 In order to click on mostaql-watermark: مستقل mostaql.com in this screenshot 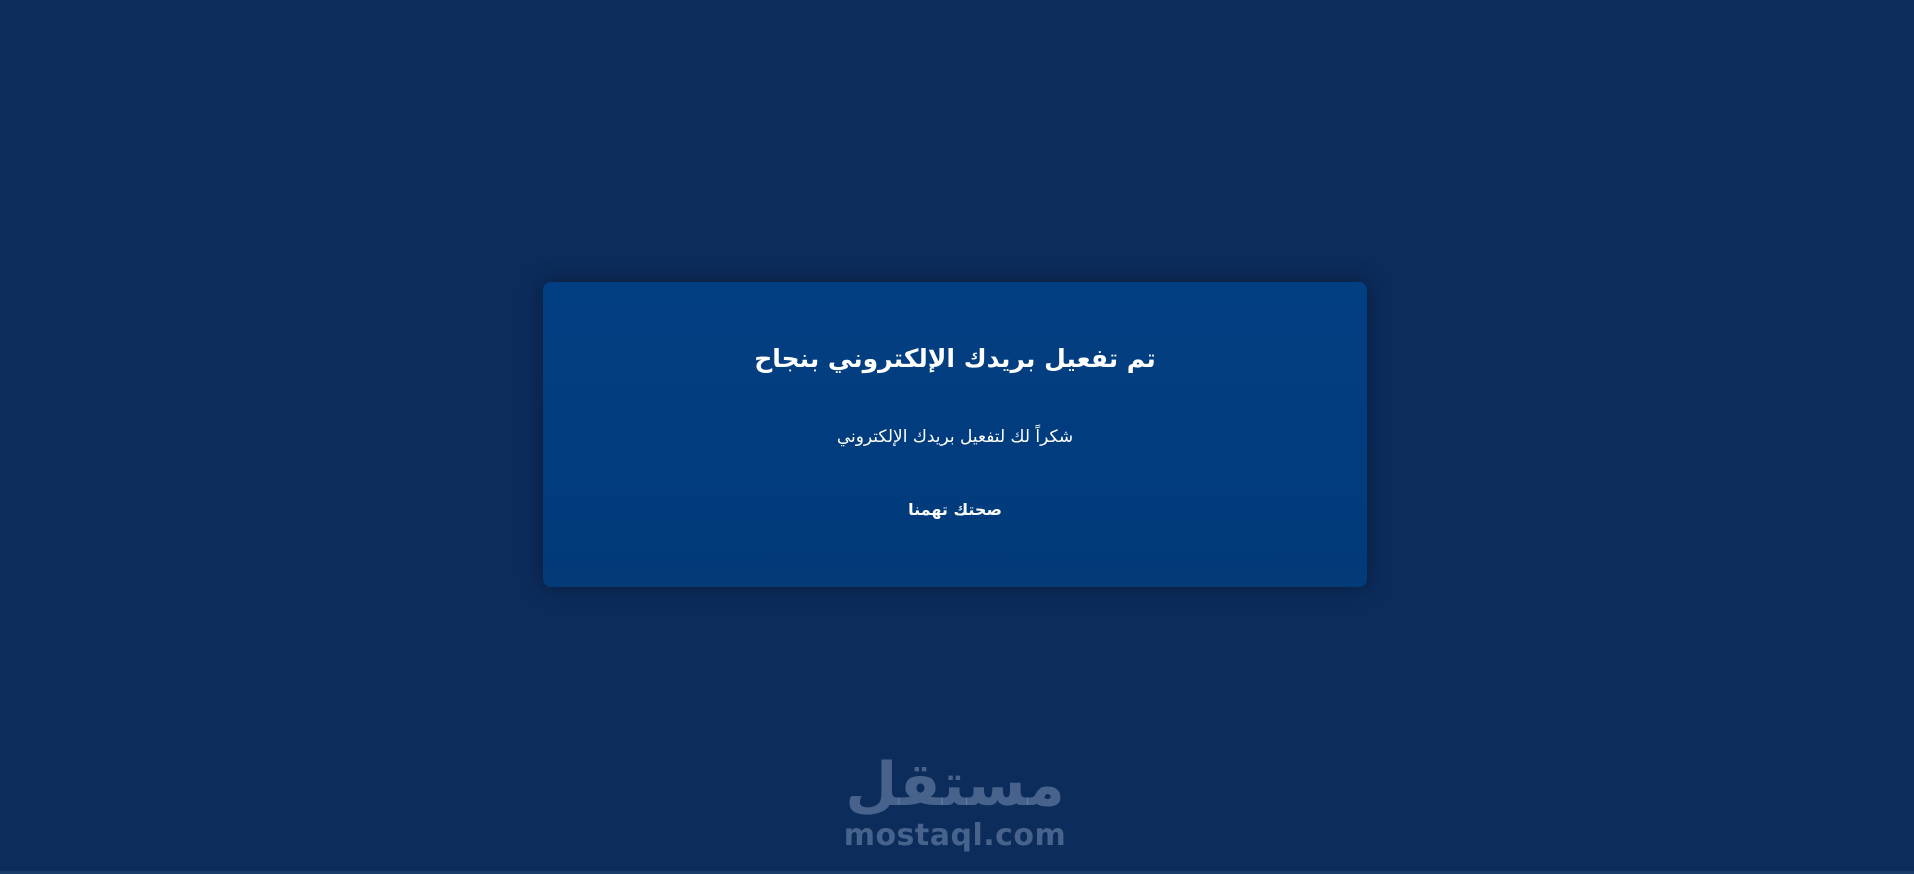, I will do `click(955, 805)`.